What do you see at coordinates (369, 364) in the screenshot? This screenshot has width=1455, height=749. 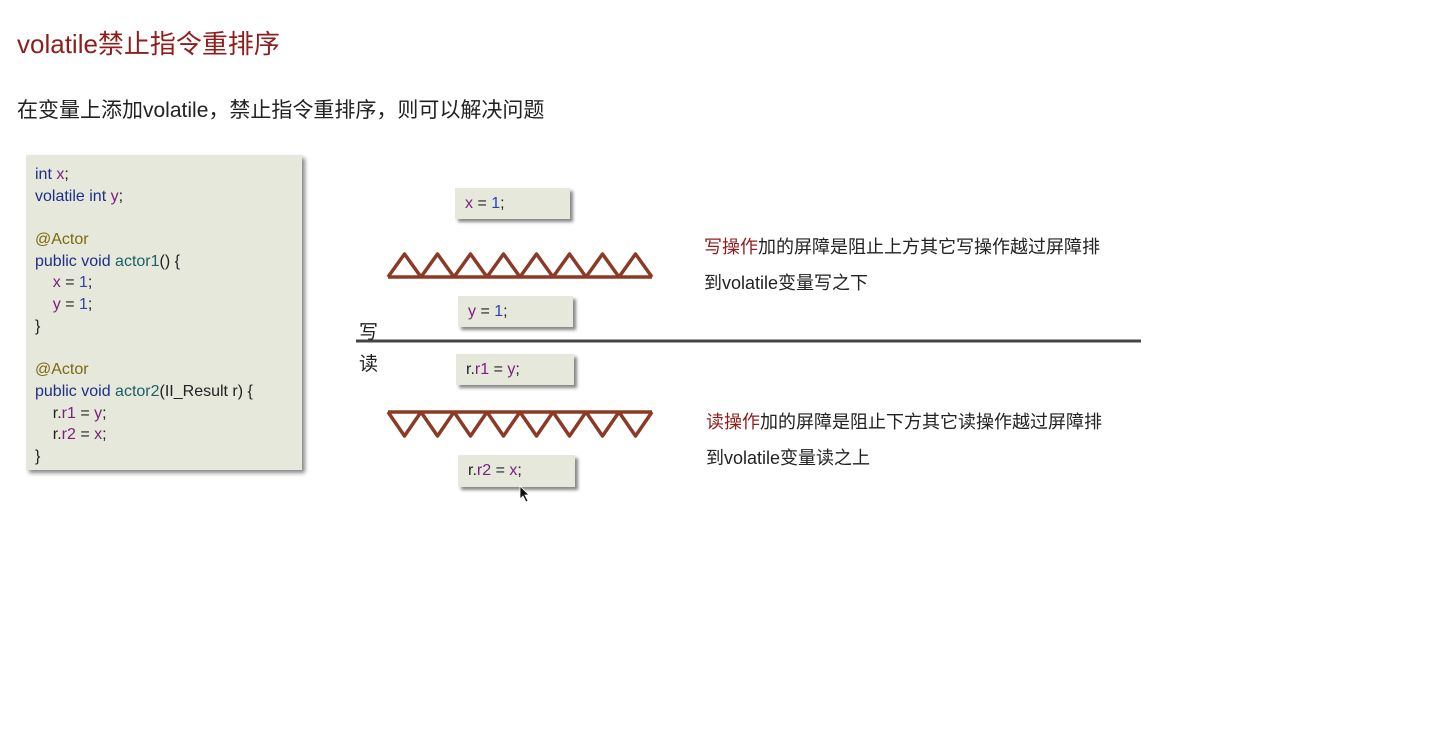 I see `read-label: 读` at bounding box center [369, 364].